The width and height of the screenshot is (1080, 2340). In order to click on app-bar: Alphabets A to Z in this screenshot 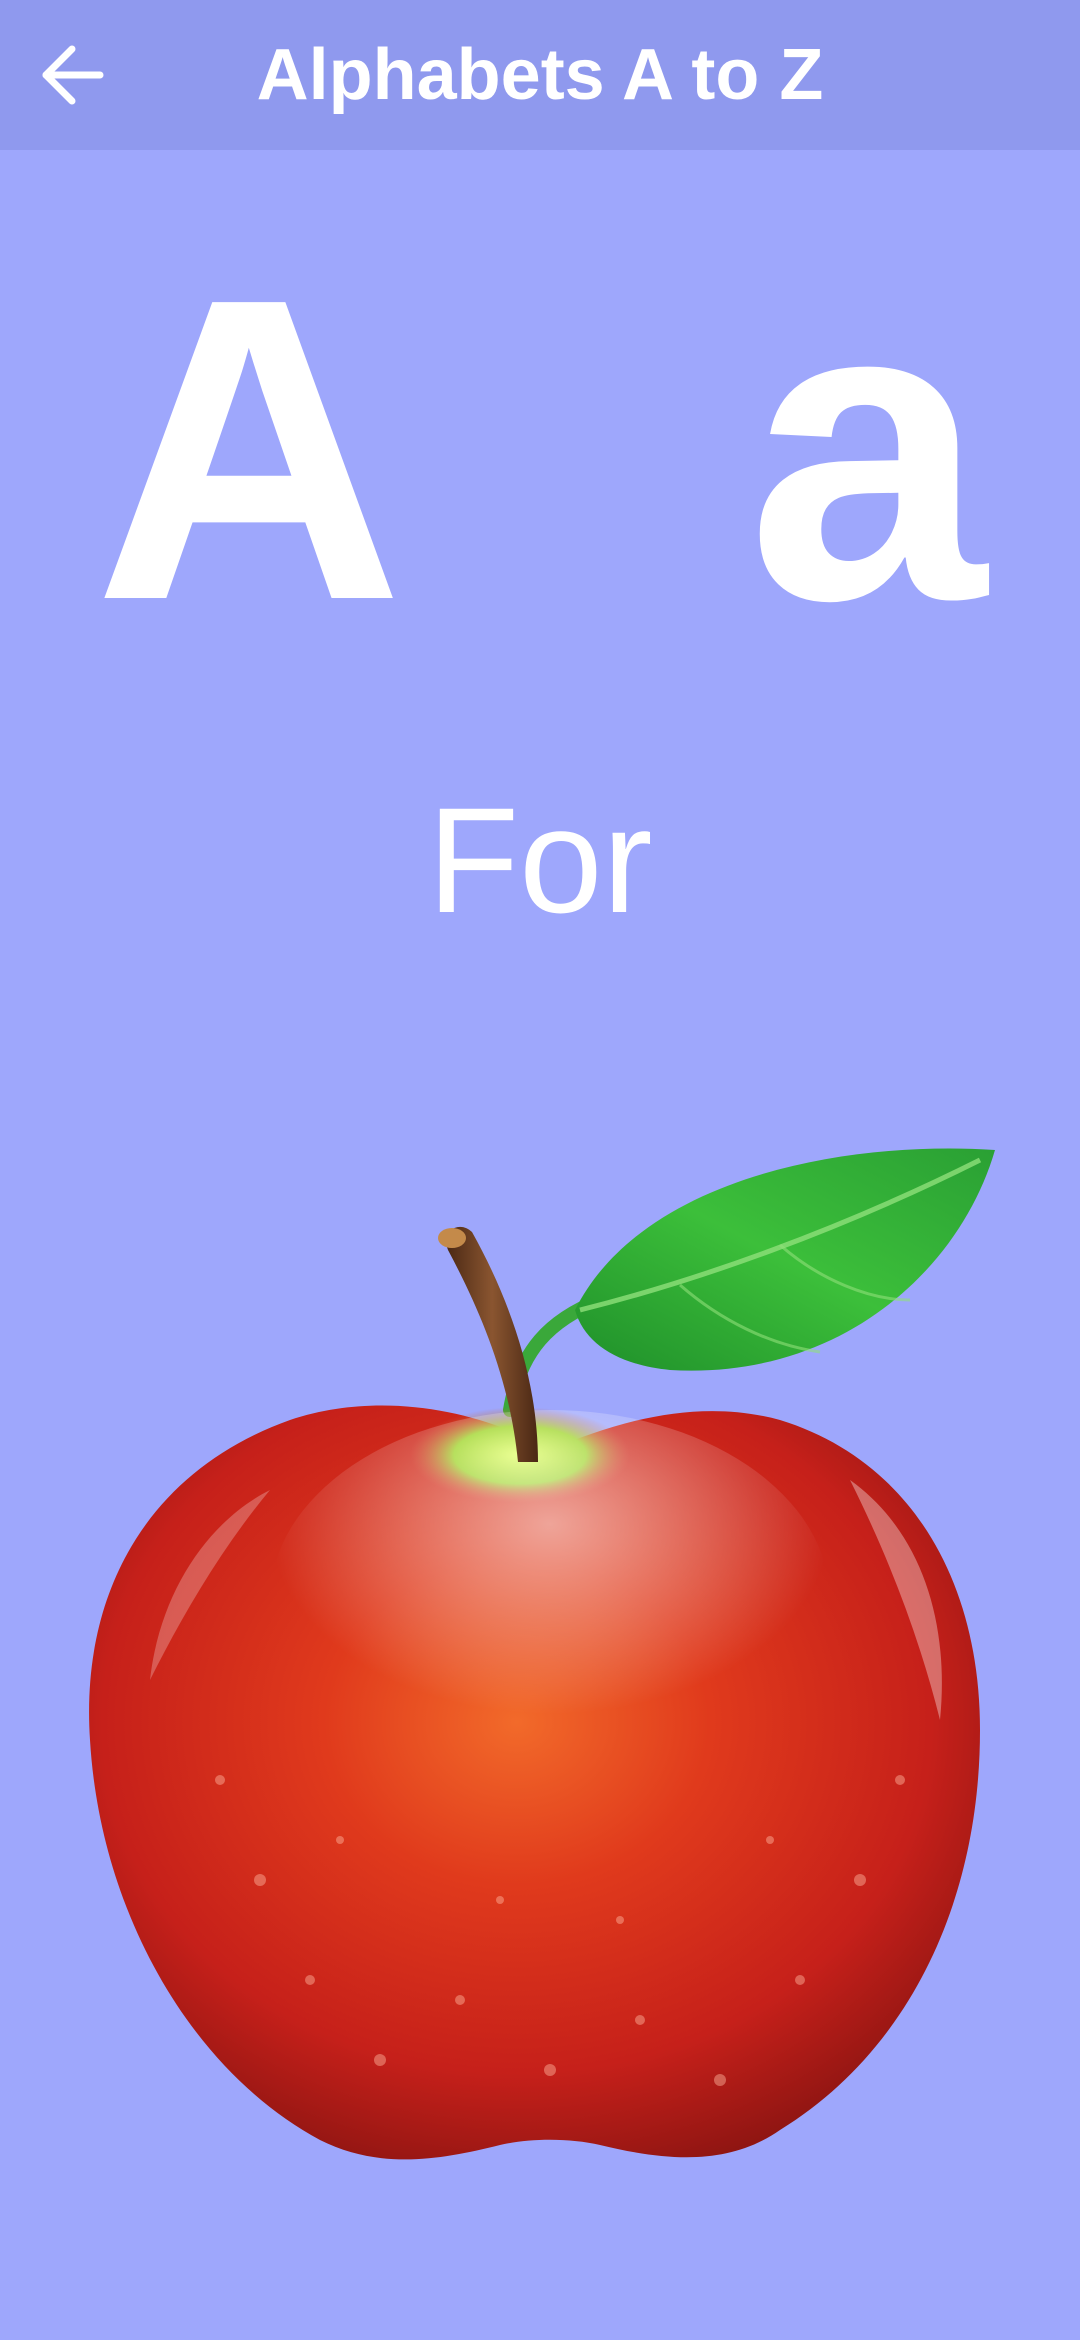, I will do `click(540, 75)`.